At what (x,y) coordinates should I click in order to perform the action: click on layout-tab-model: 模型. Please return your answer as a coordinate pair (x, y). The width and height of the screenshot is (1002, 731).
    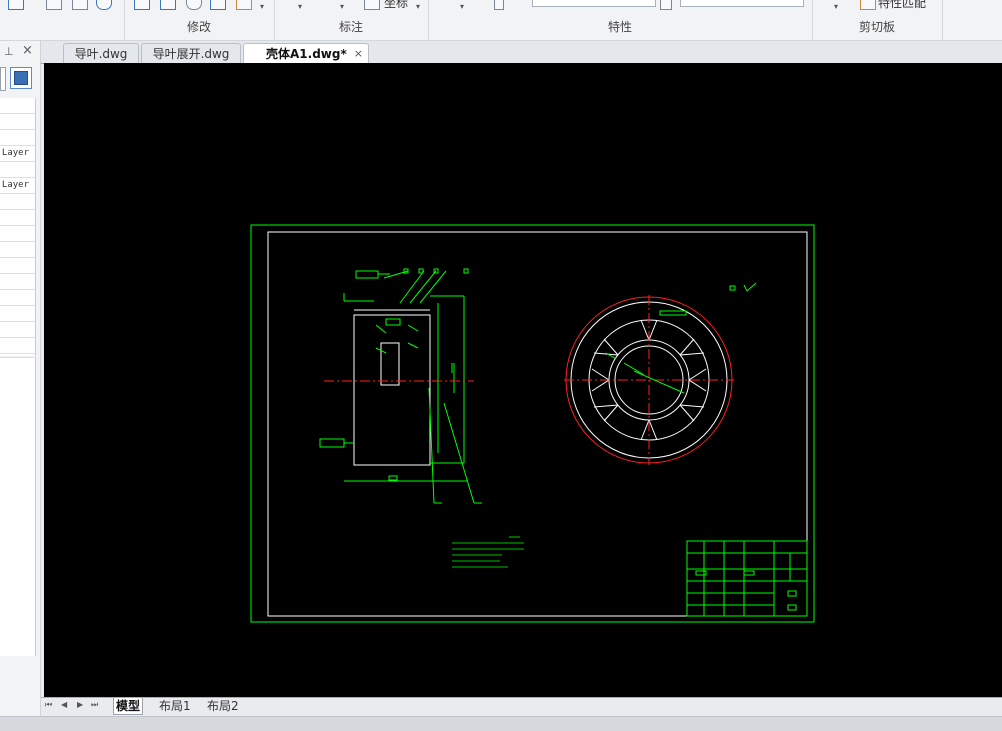
    Looking at the image, I should click on (128, 706).